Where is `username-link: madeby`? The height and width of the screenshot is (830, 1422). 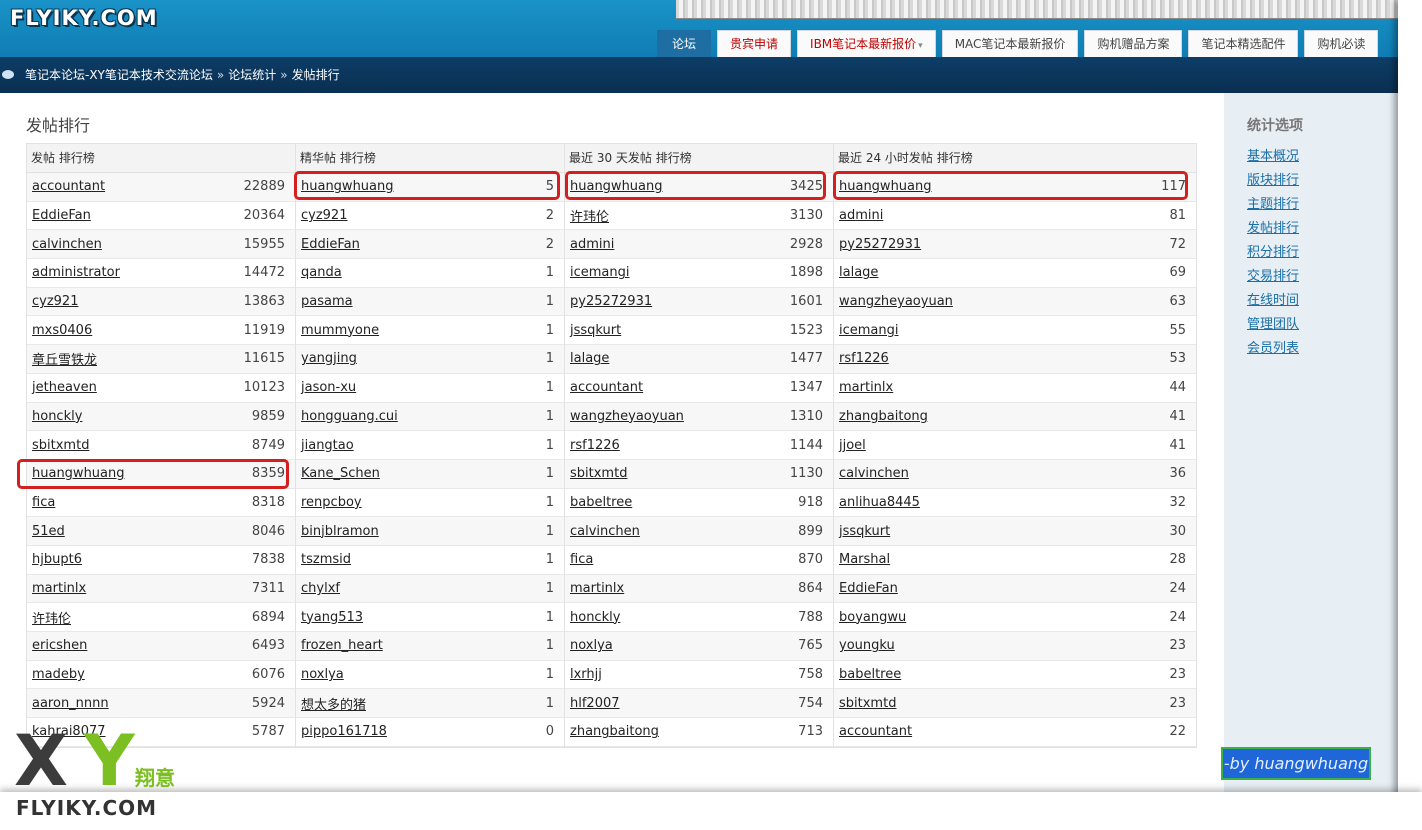 username-link: madeby is located at coordinates (58, 674).